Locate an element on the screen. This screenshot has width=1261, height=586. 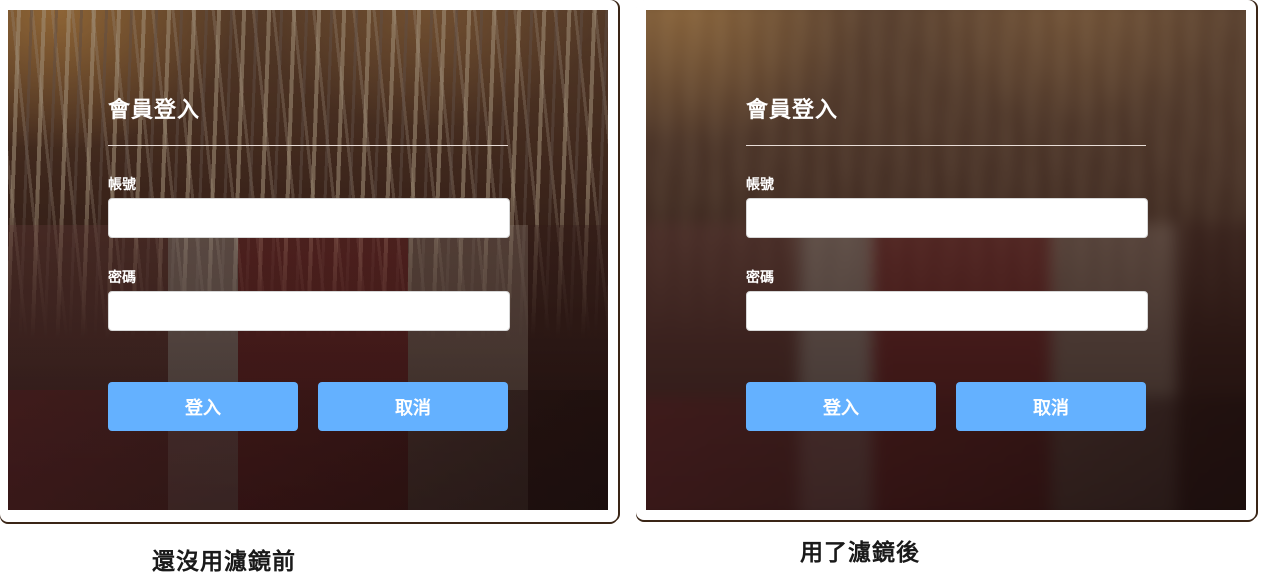
caption-after-filter: 用了濾鏡後 is located at coordinates (860, 553).